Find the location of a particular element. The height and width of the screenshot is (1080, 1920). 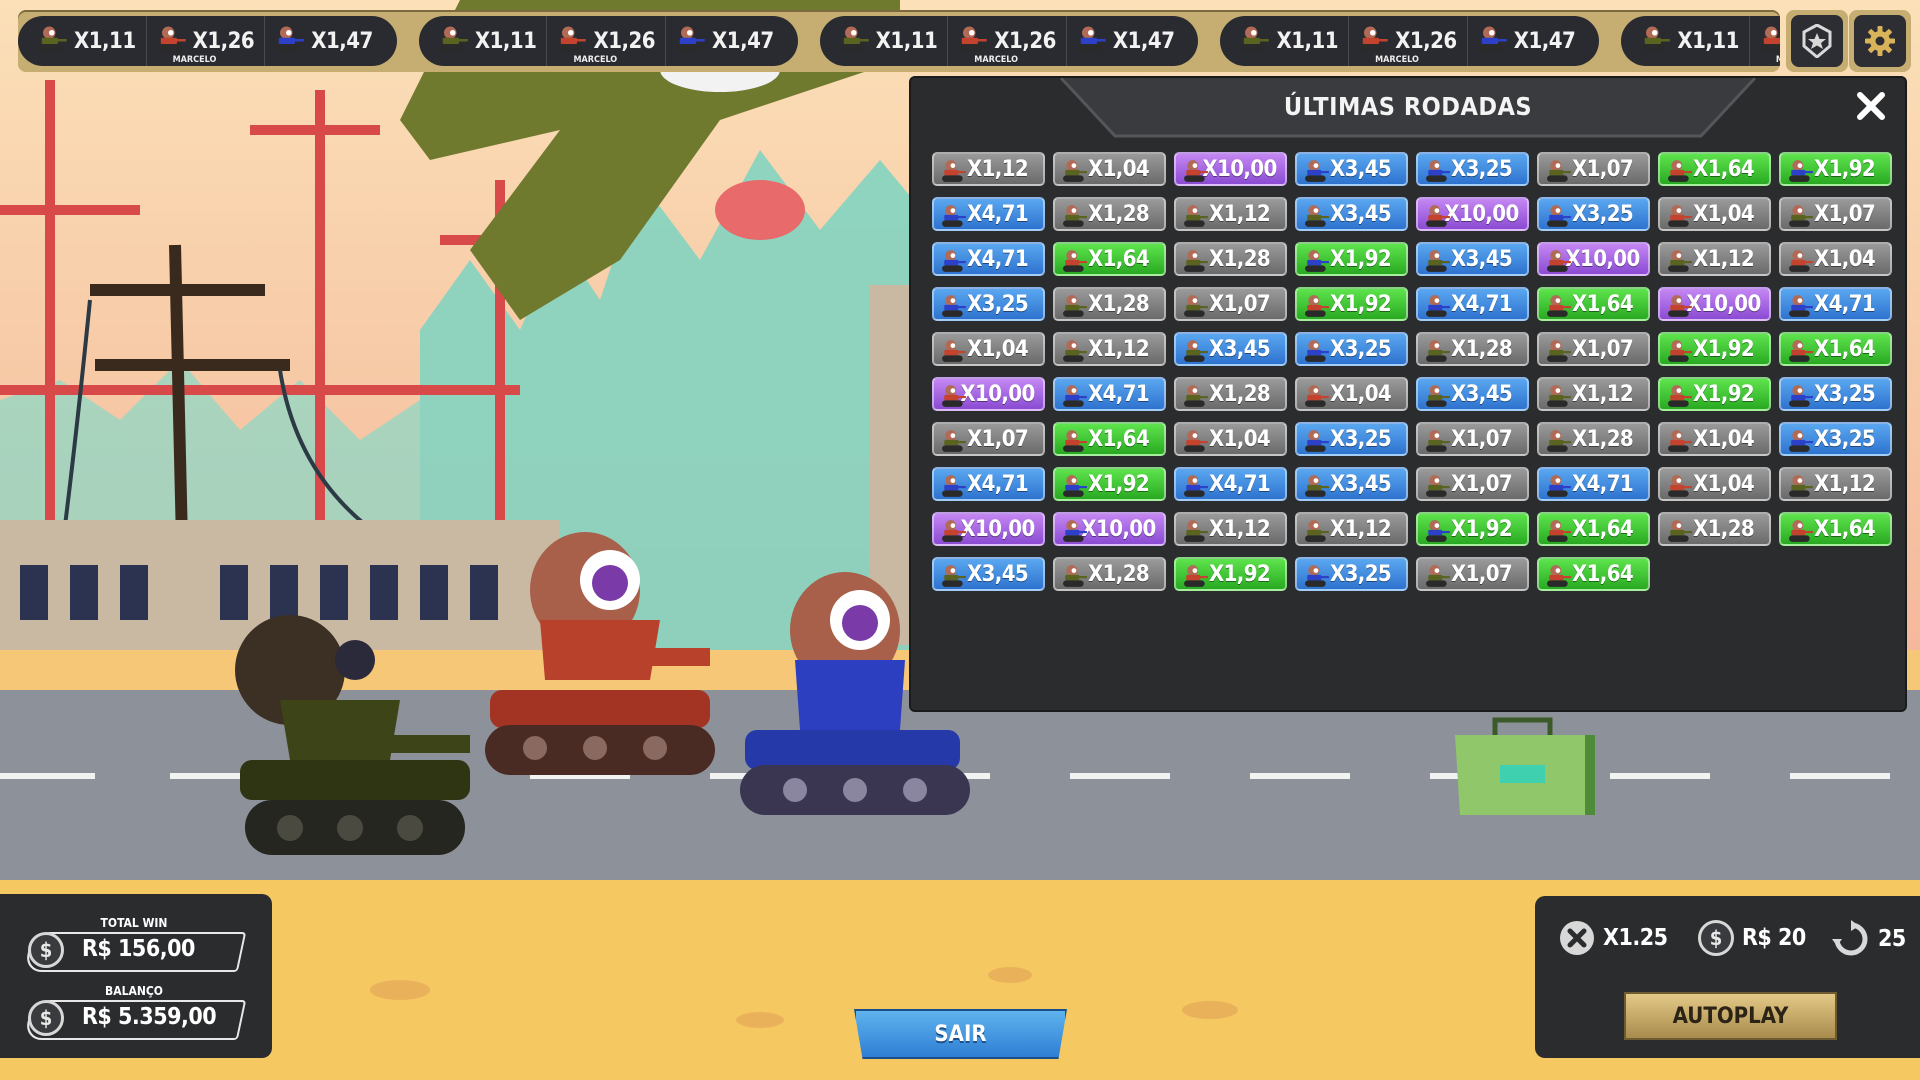

exit-button: SAIR is located at coordinates (960, 1034).